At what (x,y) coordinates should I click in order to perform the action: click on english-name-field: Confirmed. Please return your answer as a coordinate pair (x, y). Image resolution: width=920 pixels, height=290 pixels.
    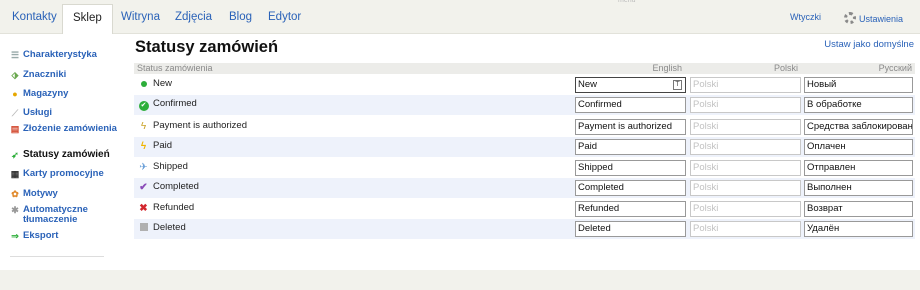
    Looking at the image, I should click on (630, 105).